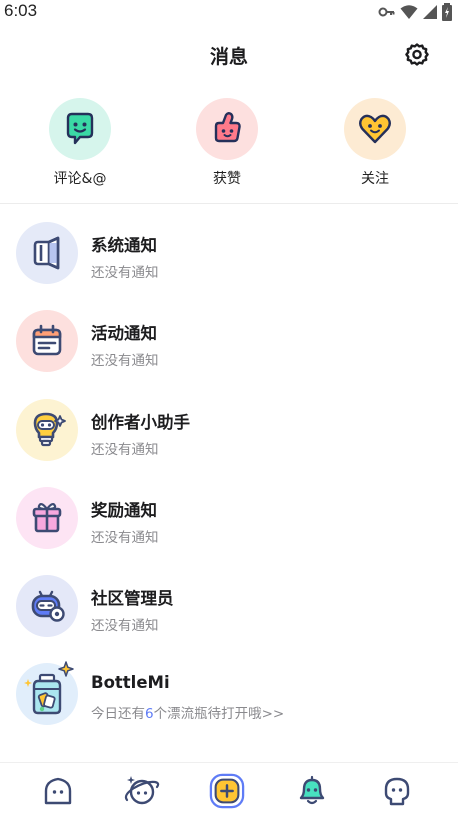  I want to click on gift-icon, so click(47, 518).